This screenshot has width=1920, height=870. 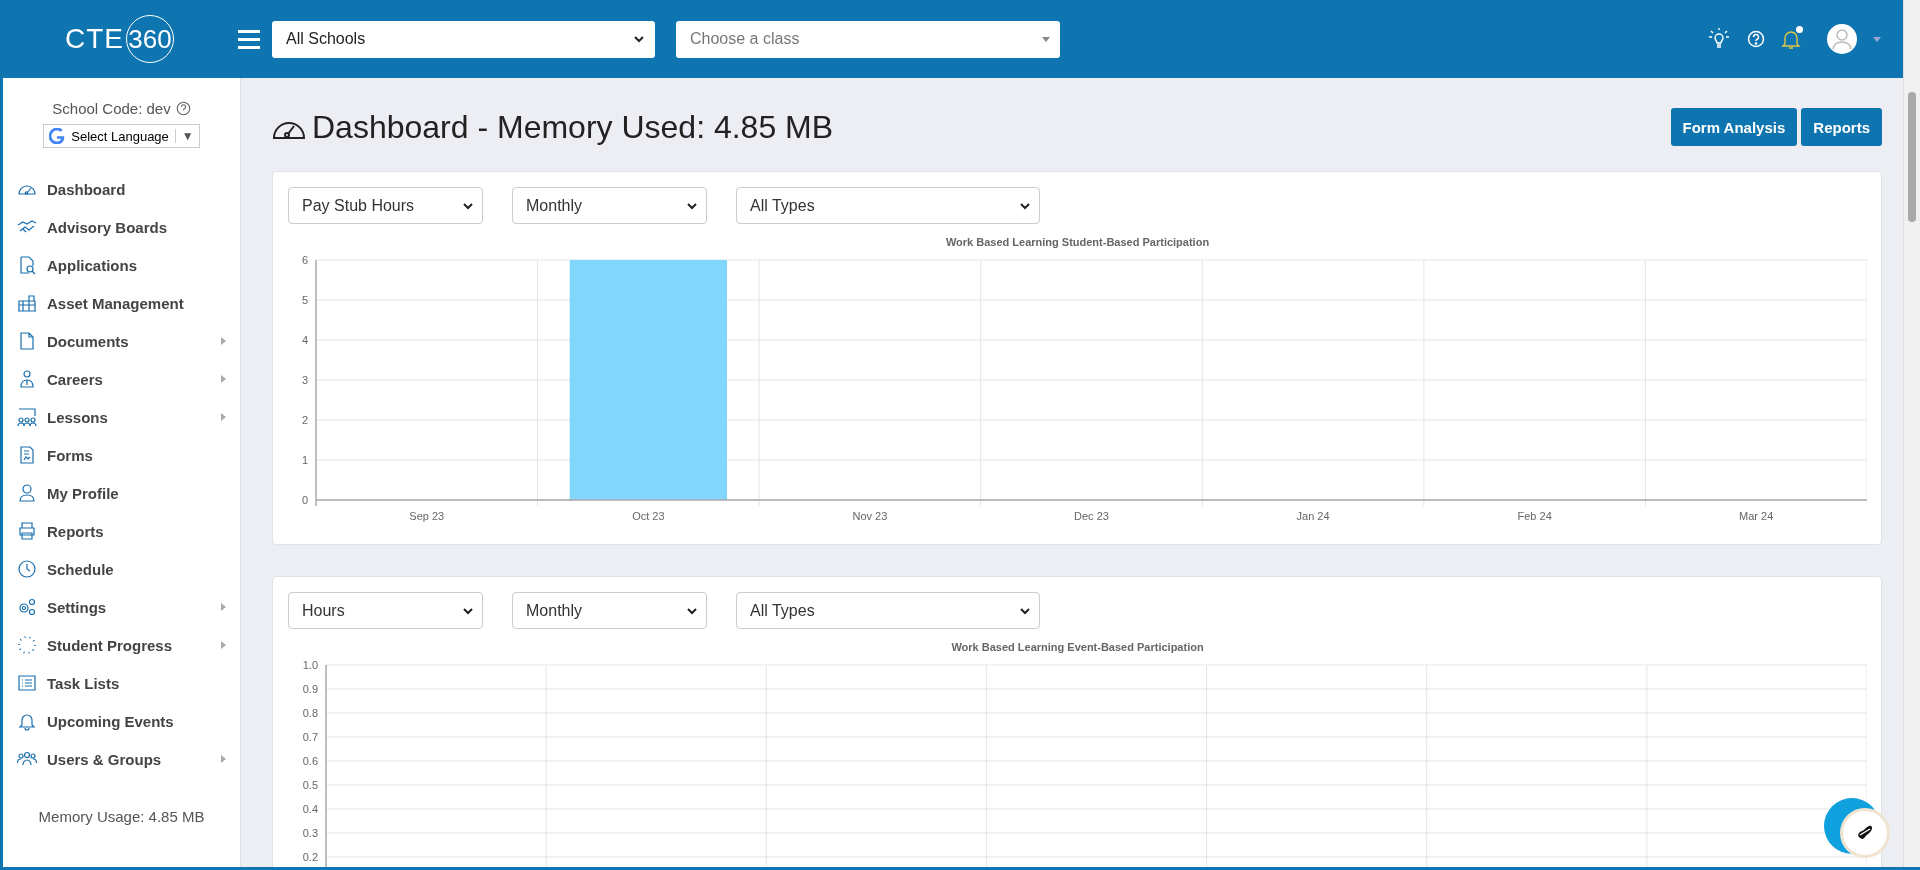 What do you see at coordinates (121, 189) in the screenshot?
I see `nav-item: Dashboard` at bounding box center [121, 189].